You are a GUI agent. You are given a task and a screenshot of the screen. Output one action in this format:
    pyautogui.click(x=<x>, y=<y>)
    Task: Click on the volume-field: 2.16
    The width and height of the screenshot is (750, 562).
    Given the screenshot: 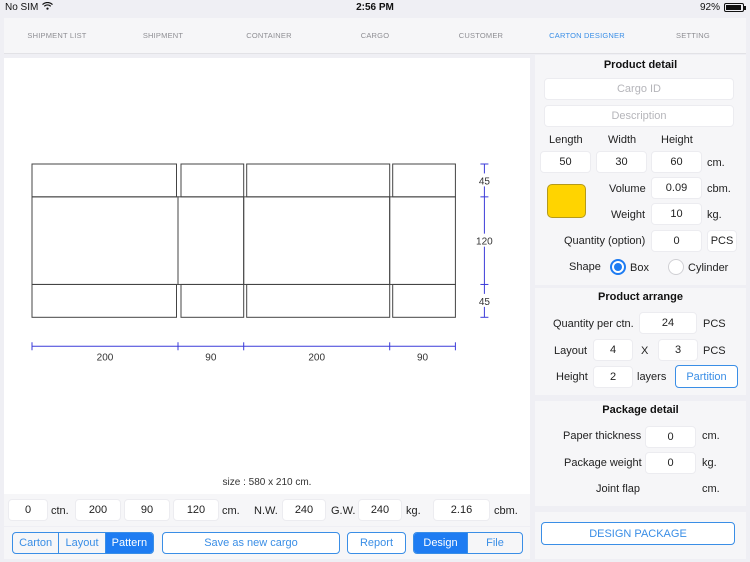 What is the action you would take?
    pyautogui.click(x=461, y=510)
    